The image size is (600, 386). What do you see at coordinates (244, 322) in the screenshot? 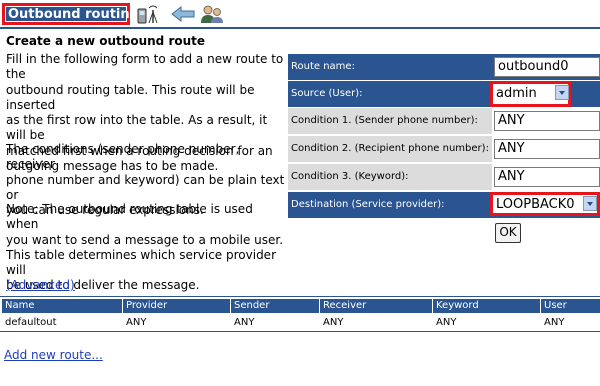
I see `cell-sender: ANY` at bounding box center [244, 322].